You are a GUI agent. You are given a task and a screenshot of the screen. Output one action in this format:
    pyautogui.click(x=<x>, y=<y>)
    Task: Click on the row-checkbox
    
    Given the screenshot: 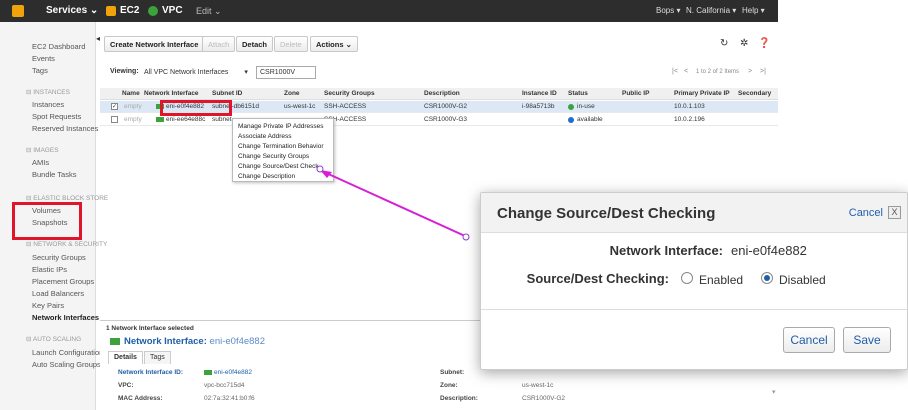 What is the action you would take?
    pyautogui.click(x=114, y=119)
    